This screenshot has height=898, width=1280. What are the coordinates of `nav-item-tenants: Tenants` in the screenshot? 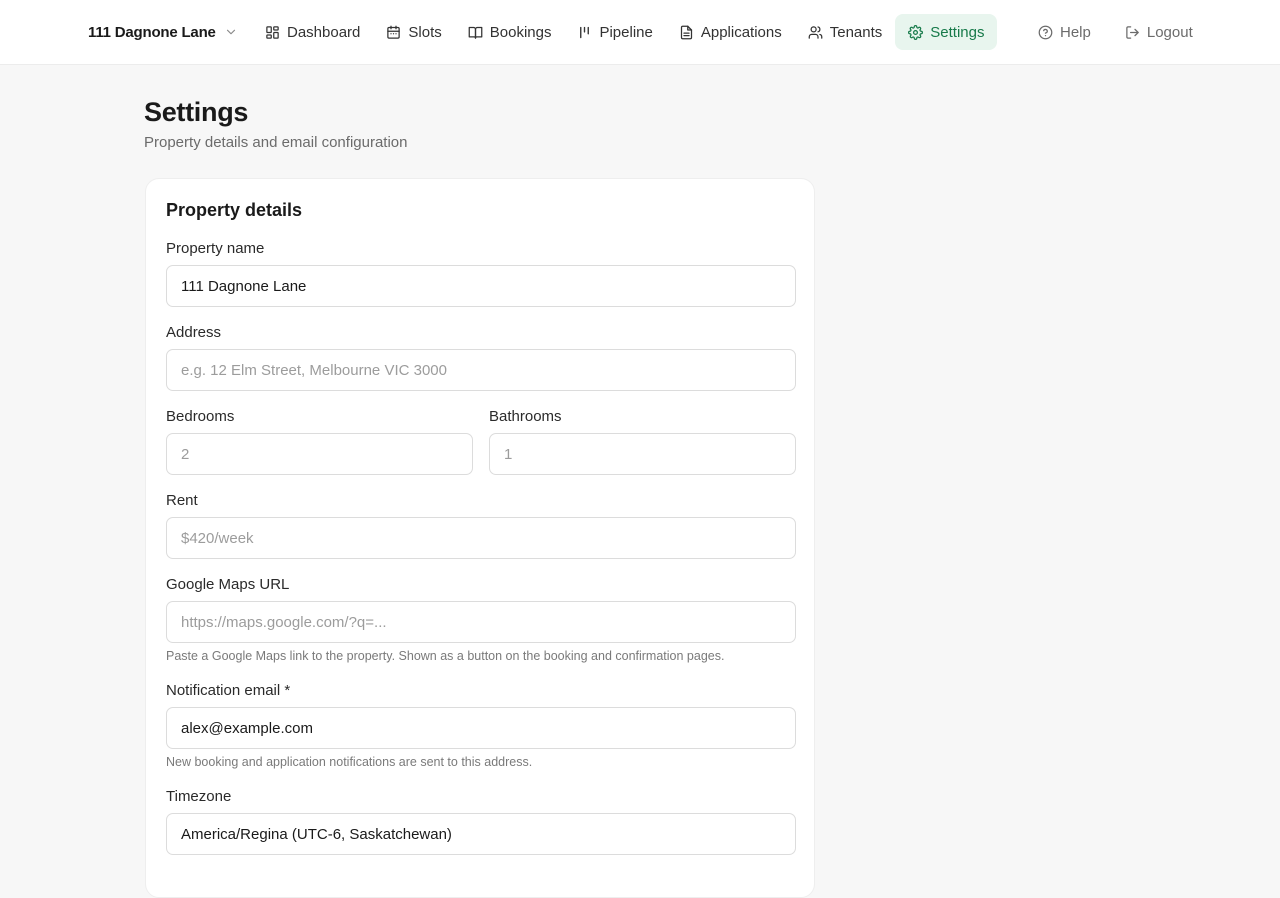 It's located at (845, 32).